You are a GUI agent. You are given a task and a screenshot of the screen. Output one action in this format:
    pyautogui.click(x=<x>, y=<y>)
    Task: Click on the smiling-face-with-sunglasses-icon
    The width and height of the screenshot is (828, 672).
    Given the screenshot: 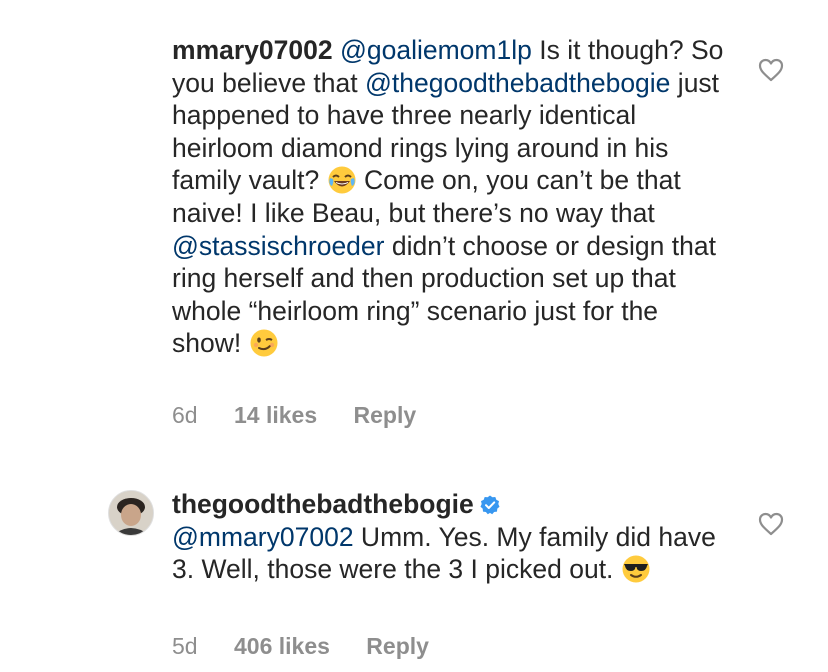 What is the action you would take?
    pyautogui.click(x=636, y=569)
    